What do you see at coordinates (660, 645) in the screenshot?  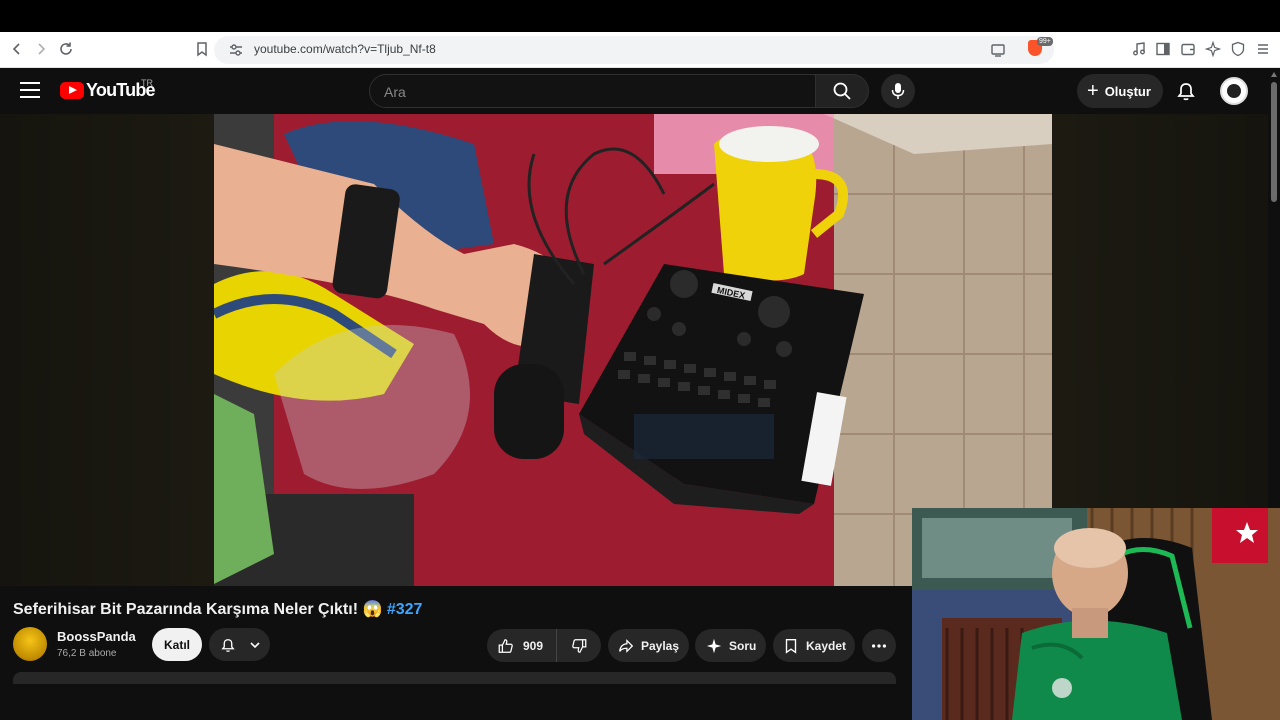 I see `share-label: Paylaş` at bounding box center [660, 645].